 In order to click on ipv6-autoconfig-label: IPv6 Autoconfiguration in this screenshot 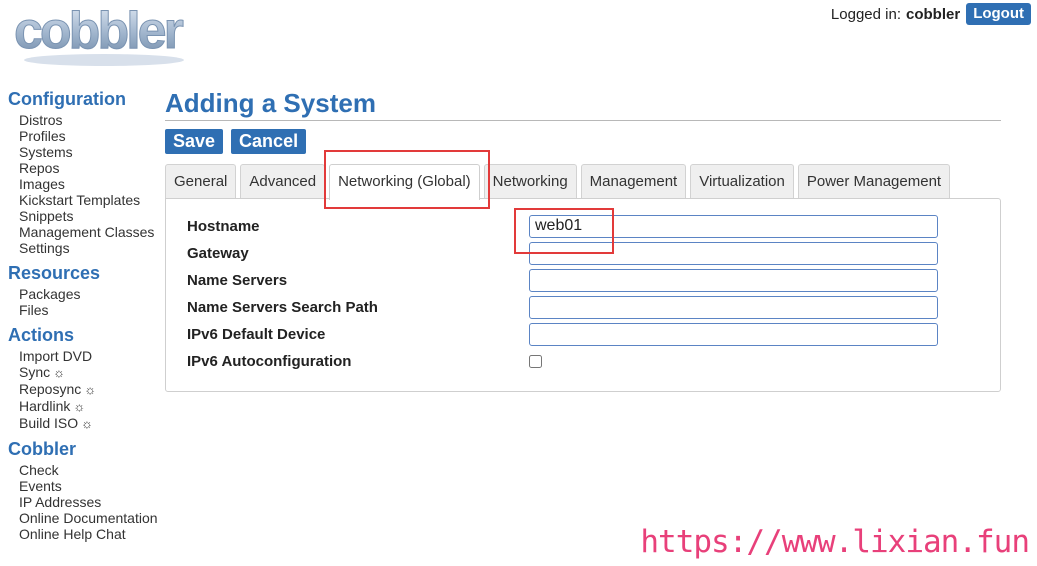, I will do `click(269, 361)`.